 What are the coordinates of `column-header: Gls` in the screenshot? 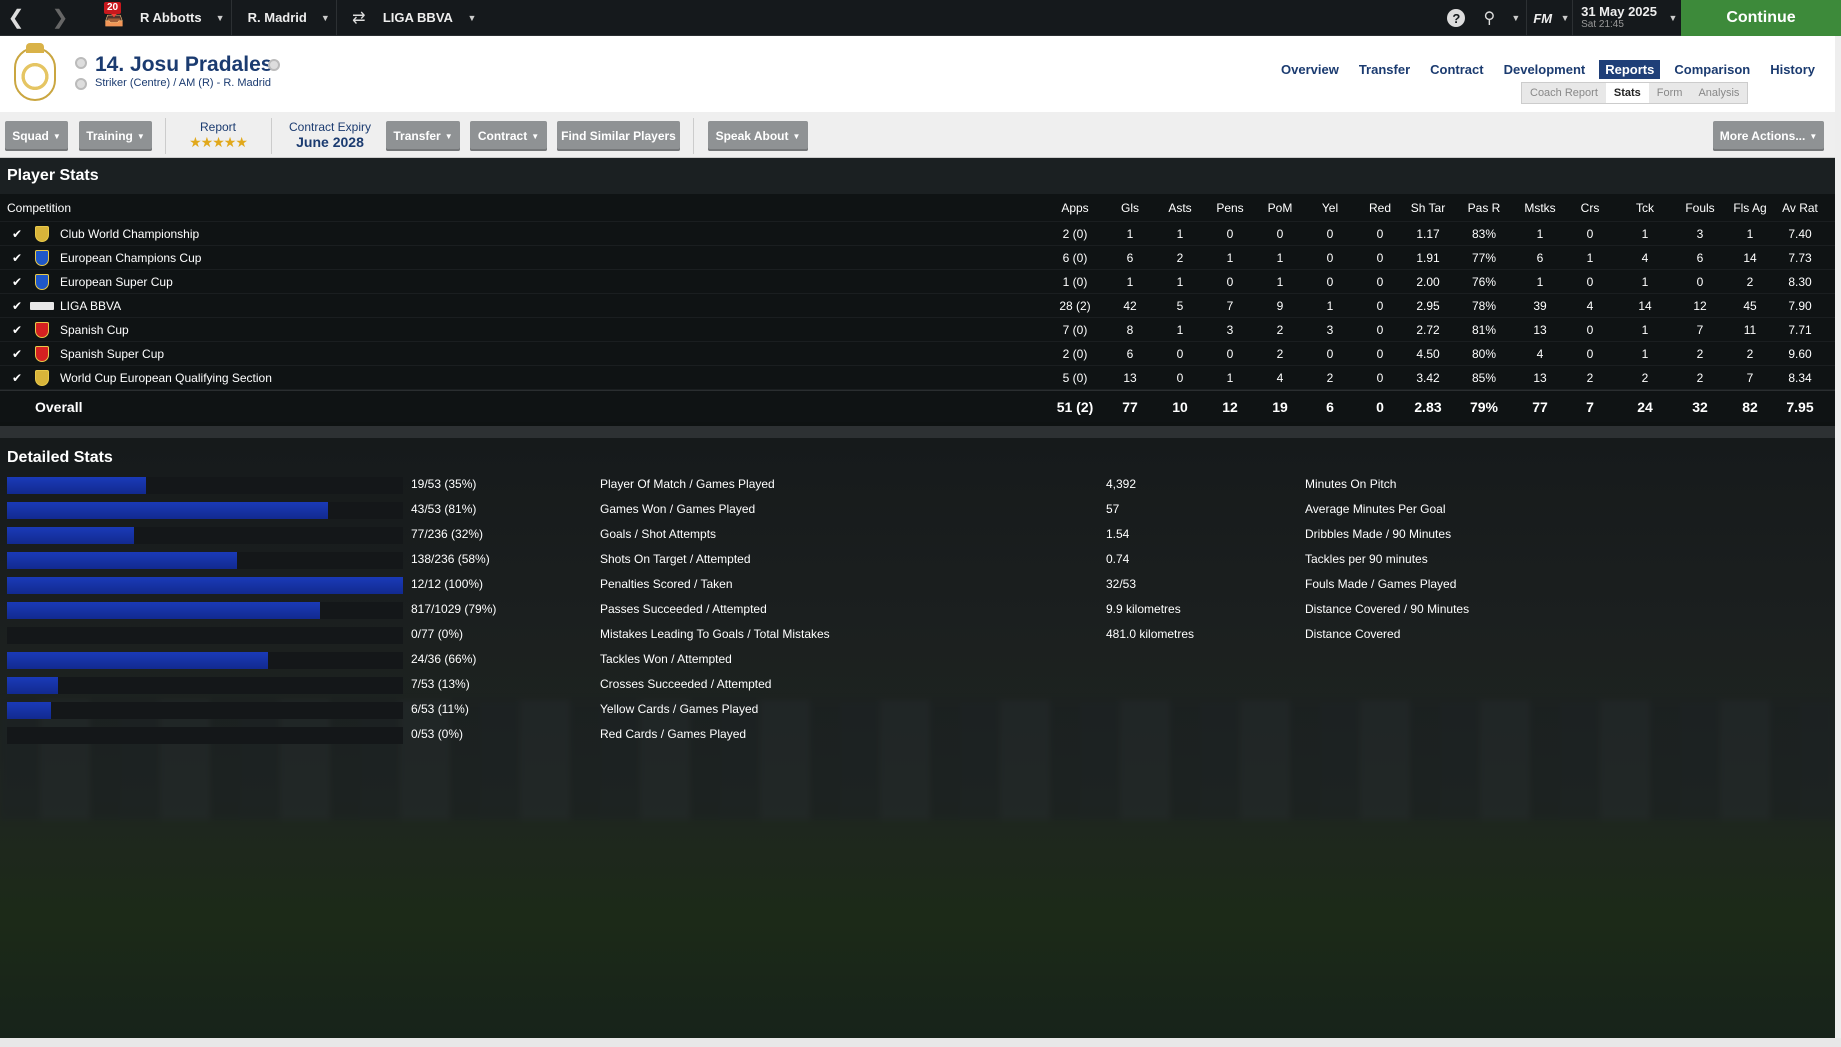 It's located at (1130, 207).